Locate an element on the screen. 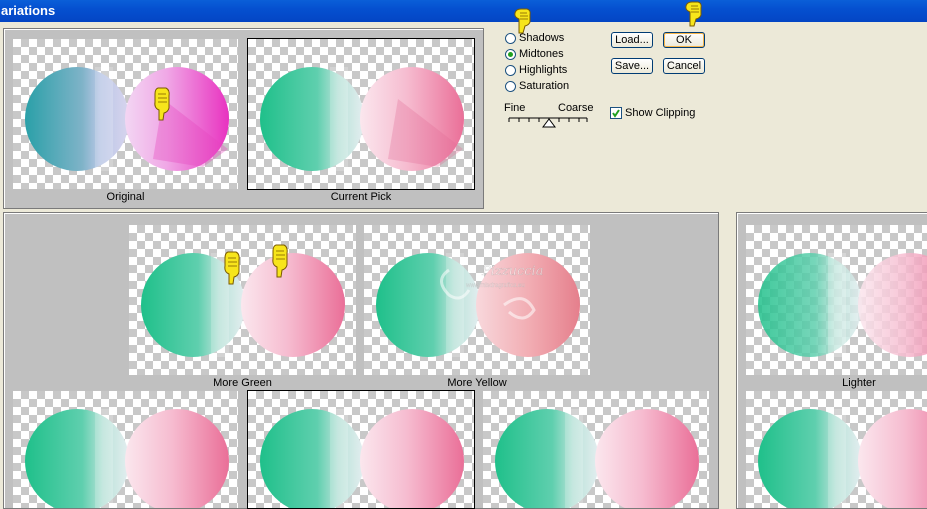 The width and height of the screenshot is (927, 509). more-green-preview is located at coordinates (242, 300).